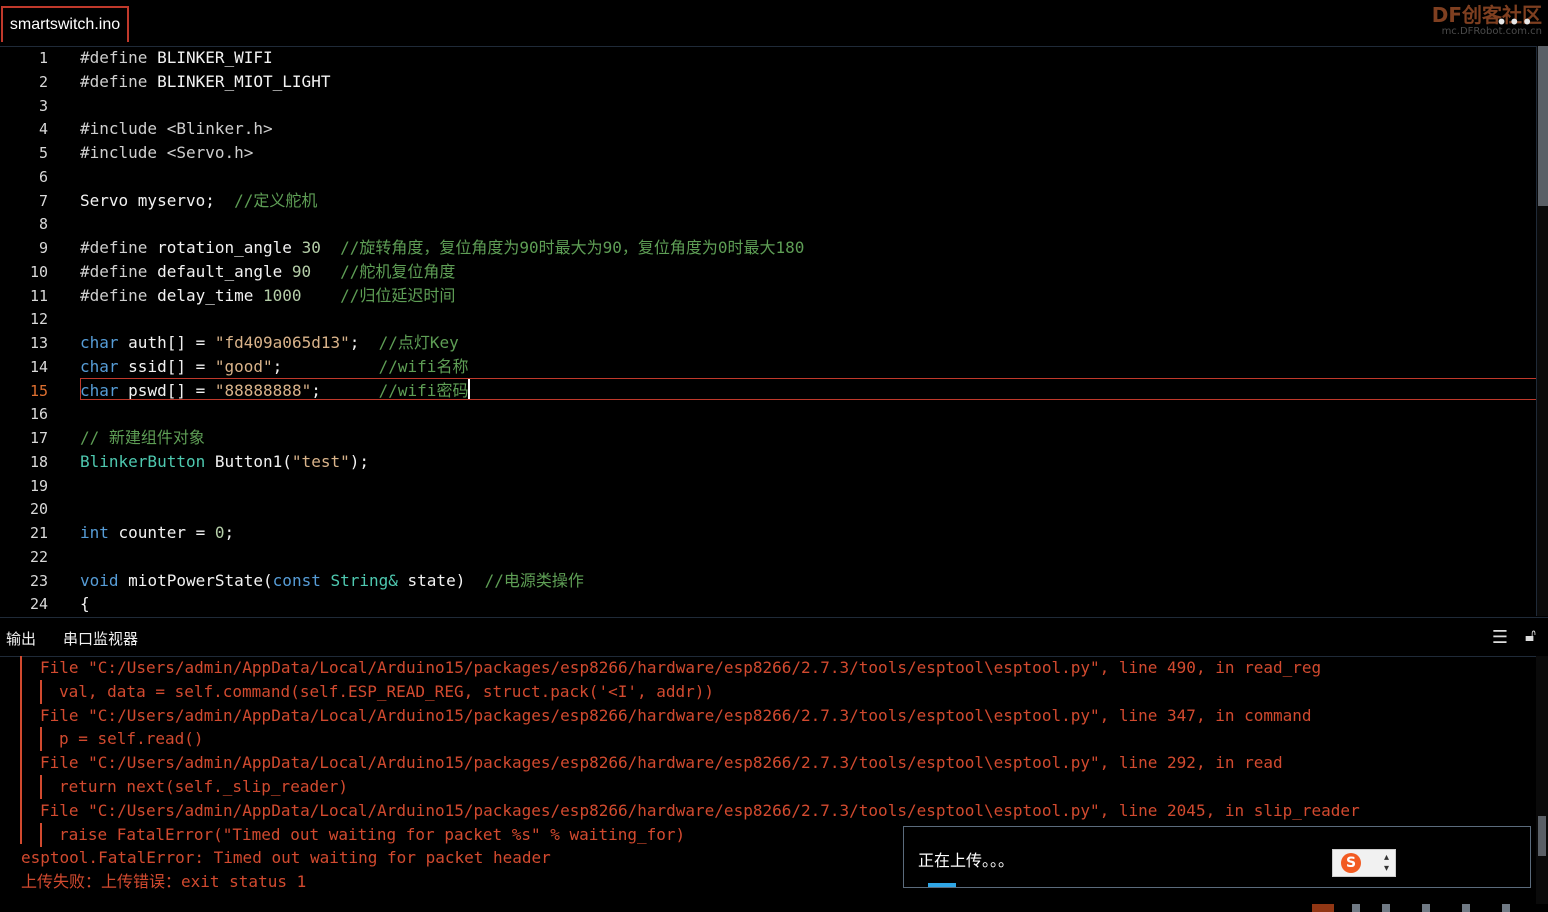  What do you see at coordinates (418, 342) in the screenshot?
I see `code-token: //点灯Key` at bounding box center [418, 342].